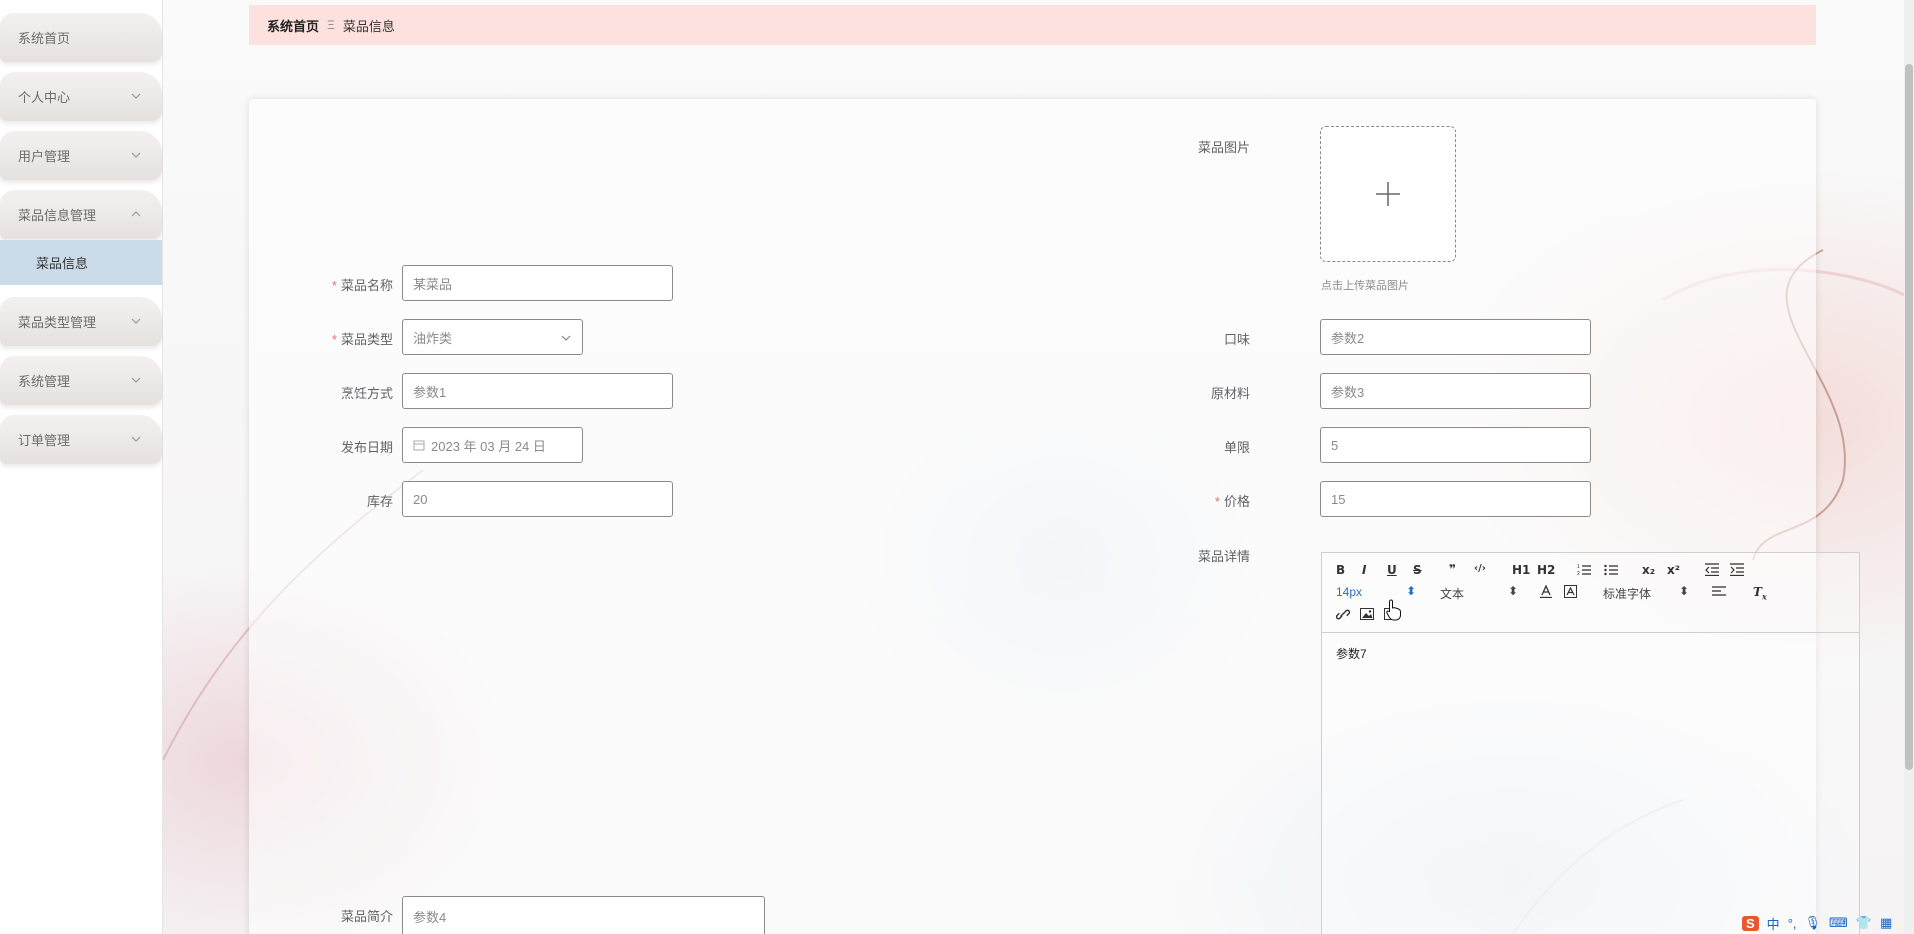 The image size is (1914, 934). Describe the element at coordinates (537, 283) in the screenshot. I see `dish-name-input: 某菜品` at that location.